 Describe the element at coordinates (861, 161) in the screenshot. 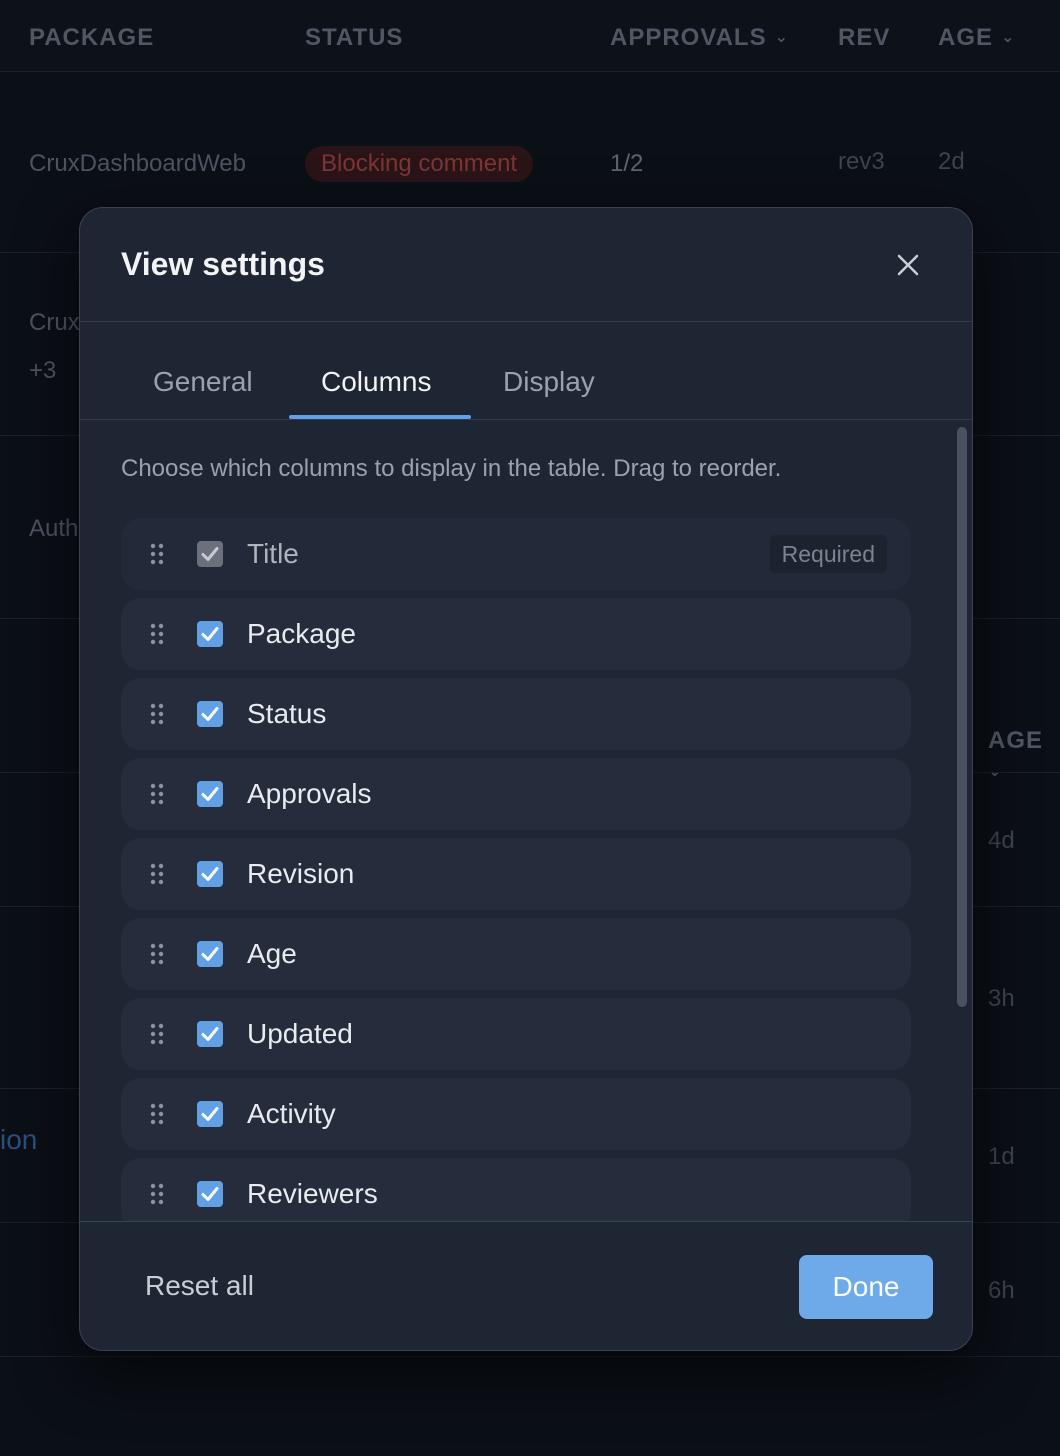

I see `rev-cell: rev3` at that location.